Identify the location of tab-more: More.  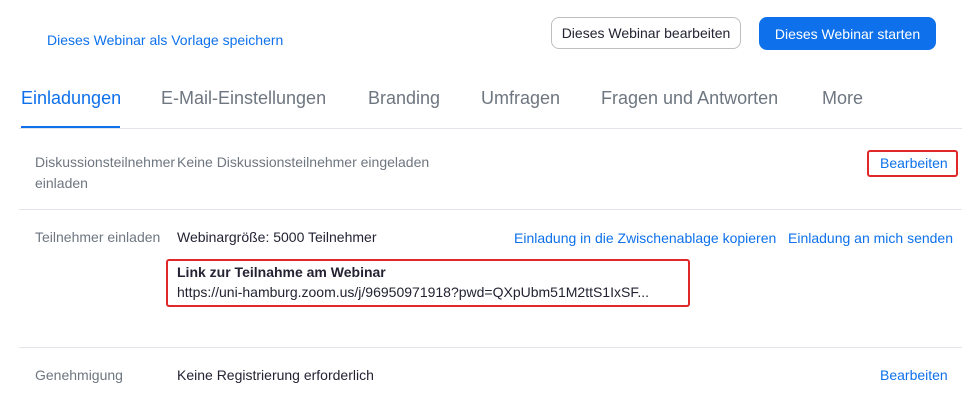
(842, 98).